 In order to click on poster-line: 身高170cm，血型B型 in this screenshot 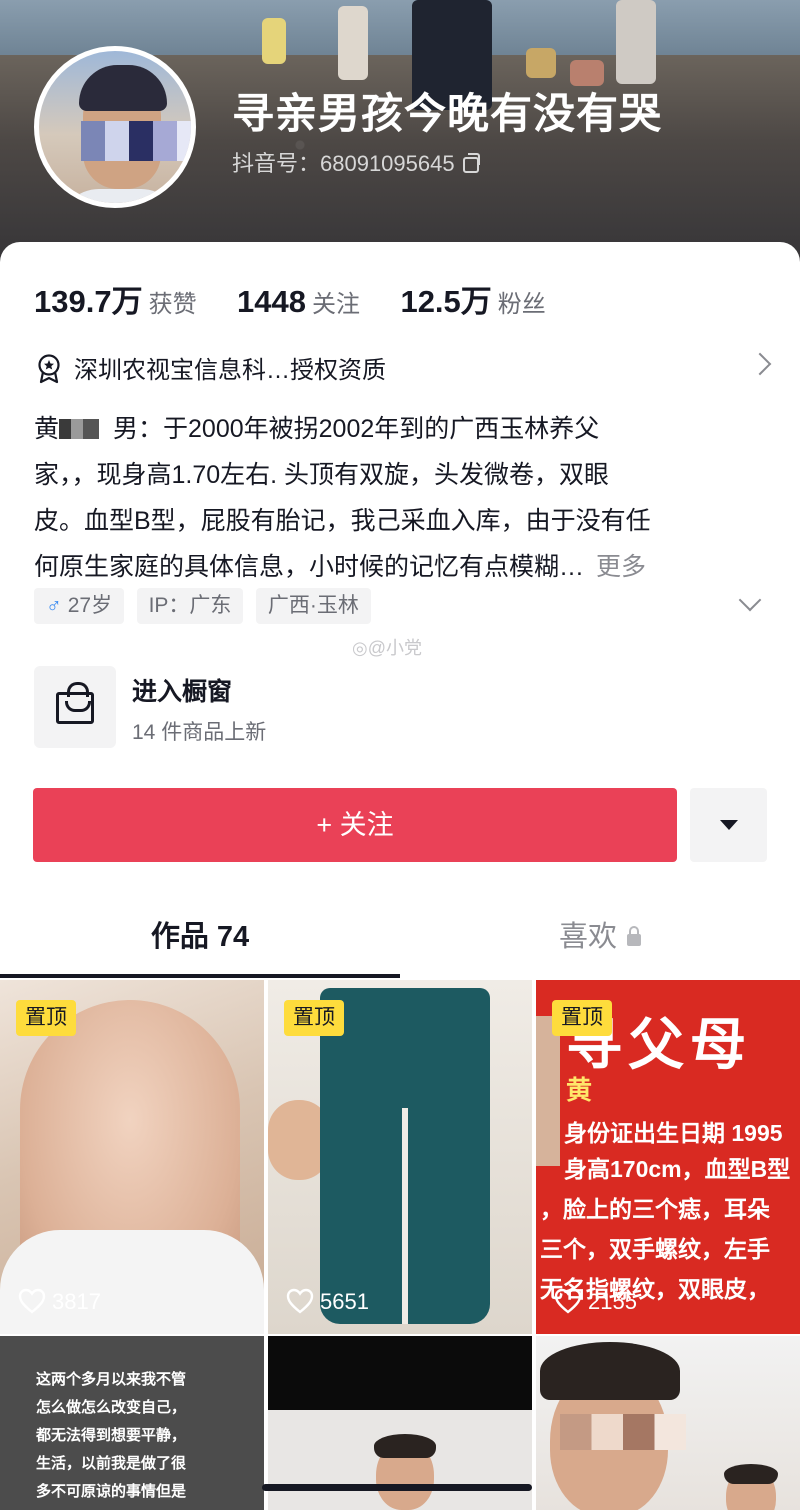, I will do `click(677, 1169)`.